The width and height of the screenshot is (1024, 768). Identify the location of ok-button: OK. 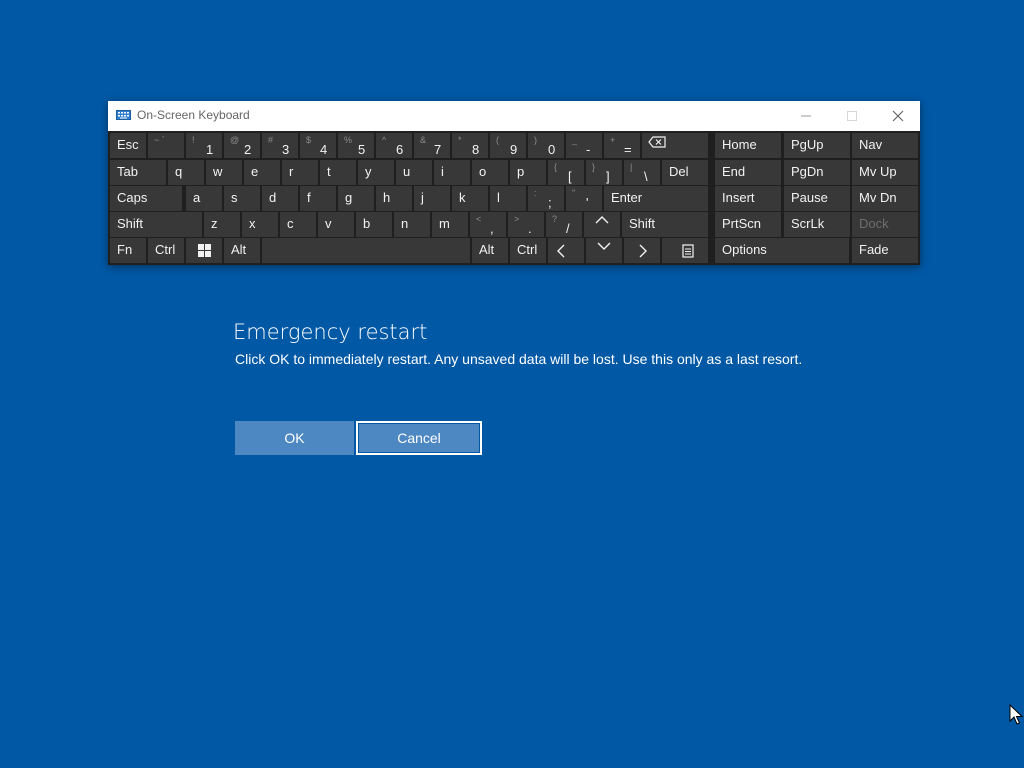
(294, 438).